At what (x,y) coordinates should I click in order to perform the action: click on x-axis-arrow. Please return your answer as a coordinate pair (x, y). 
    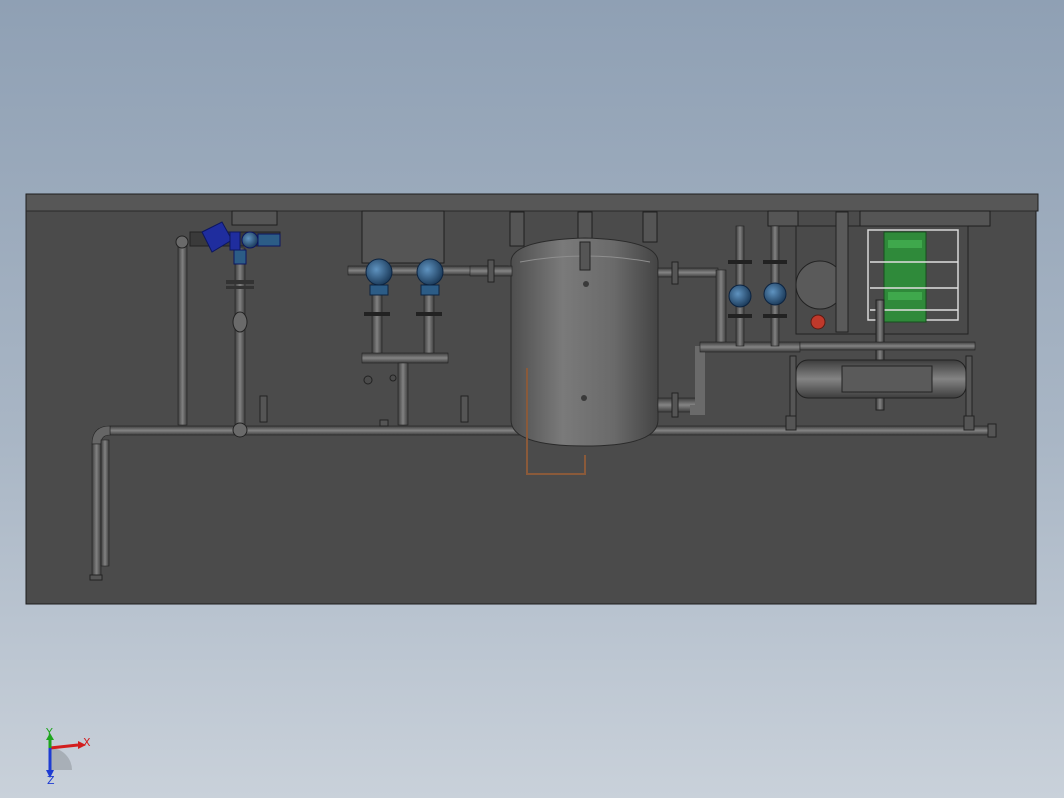
    Looking at the image, I should click on (64, 746).